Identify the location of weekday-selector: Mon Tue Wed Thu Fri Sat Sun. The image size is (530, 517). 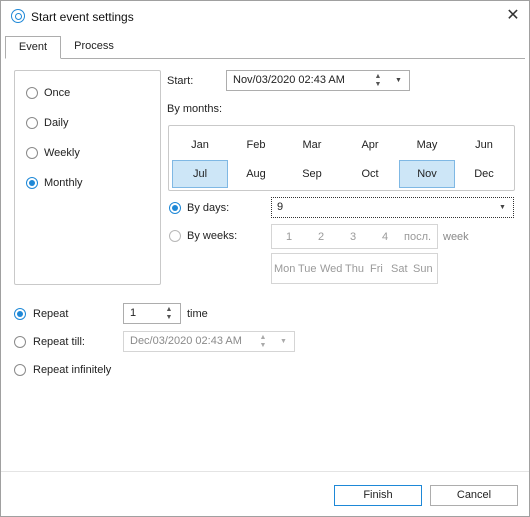
(354, 268).